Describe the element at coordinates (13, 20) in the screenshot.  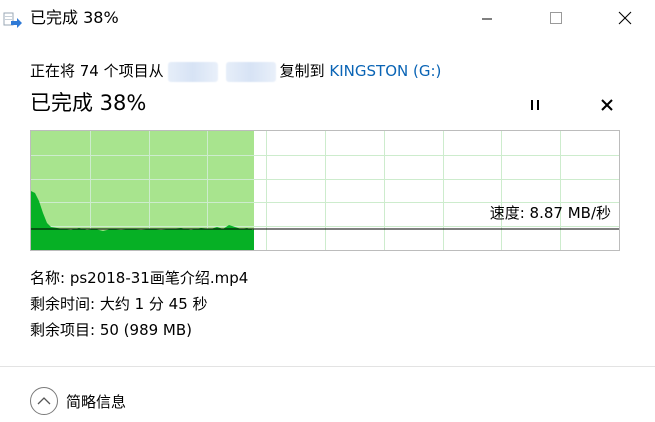
I see `file-copy-icon` at that location.